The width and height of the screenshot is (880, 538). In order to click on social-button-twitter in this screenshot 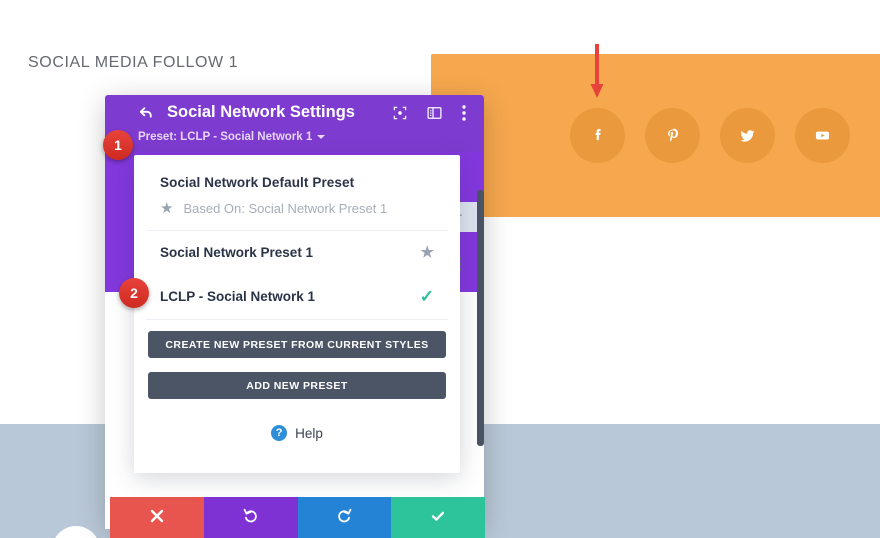, I will do `click(747, 135)`.